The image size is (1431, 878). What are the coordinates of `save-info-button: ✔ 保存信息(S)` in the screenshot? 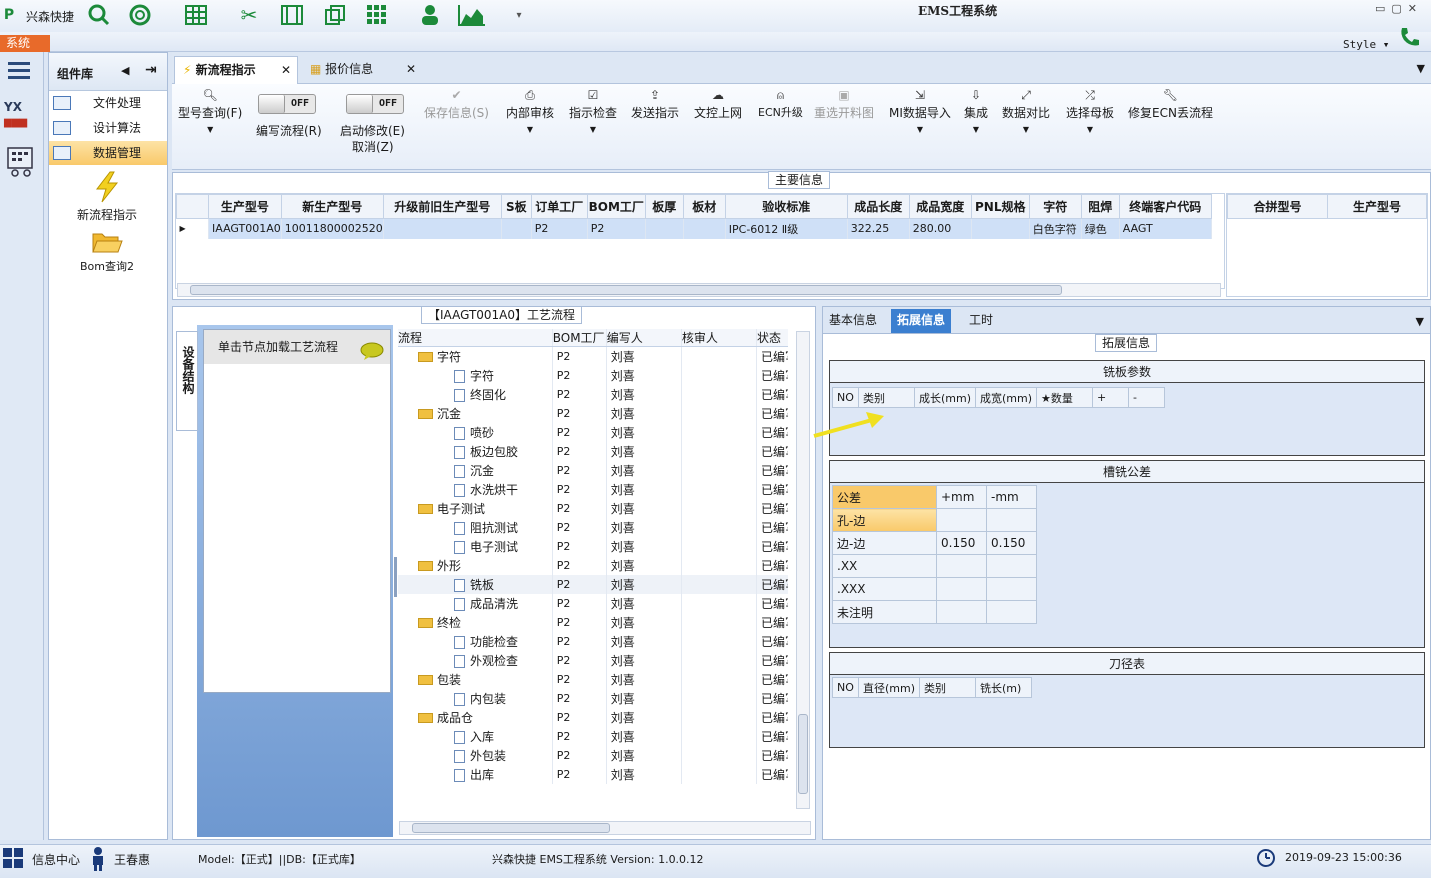 It's located at (456, 104).